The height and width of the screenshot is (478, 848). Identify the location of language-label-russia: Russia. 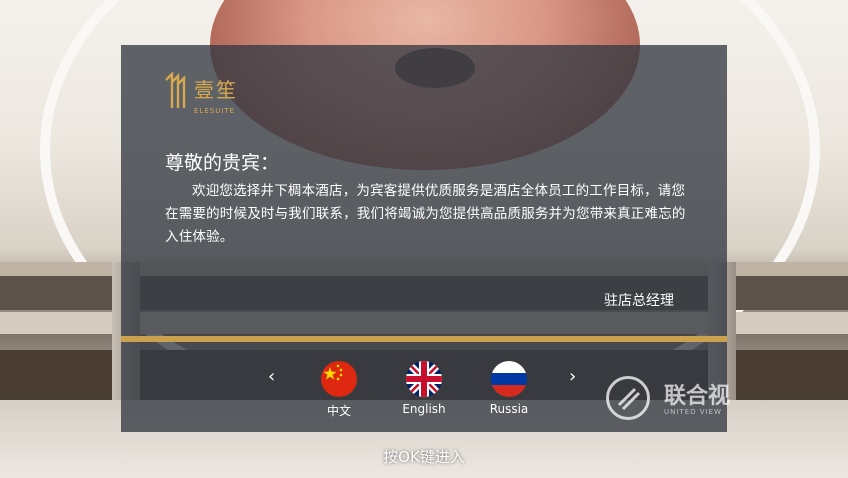
(509, 409).